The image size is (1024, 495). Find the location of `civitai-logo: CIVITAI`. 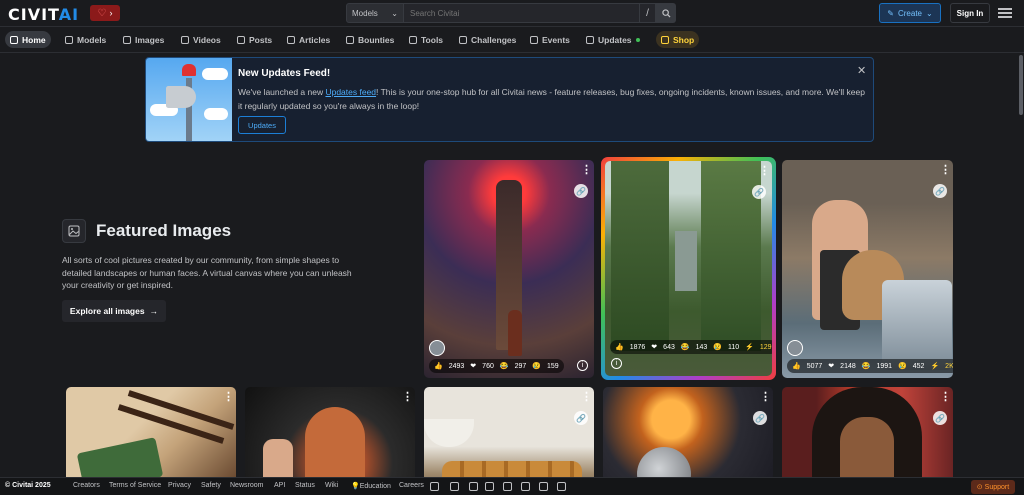

civitai-logo: CIVITAI is located at coordinates (43, 14).